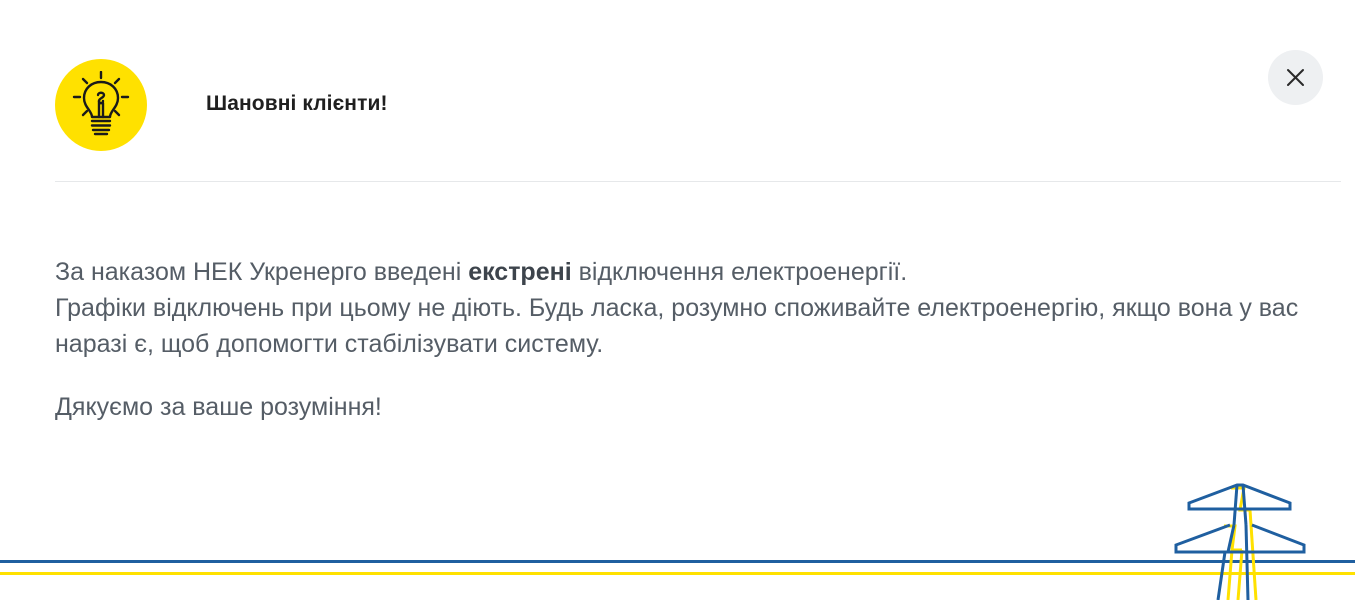  Describe the element at coordinates (1240, 541) in the screenshot. I see `power-pylon-icon` at that location.